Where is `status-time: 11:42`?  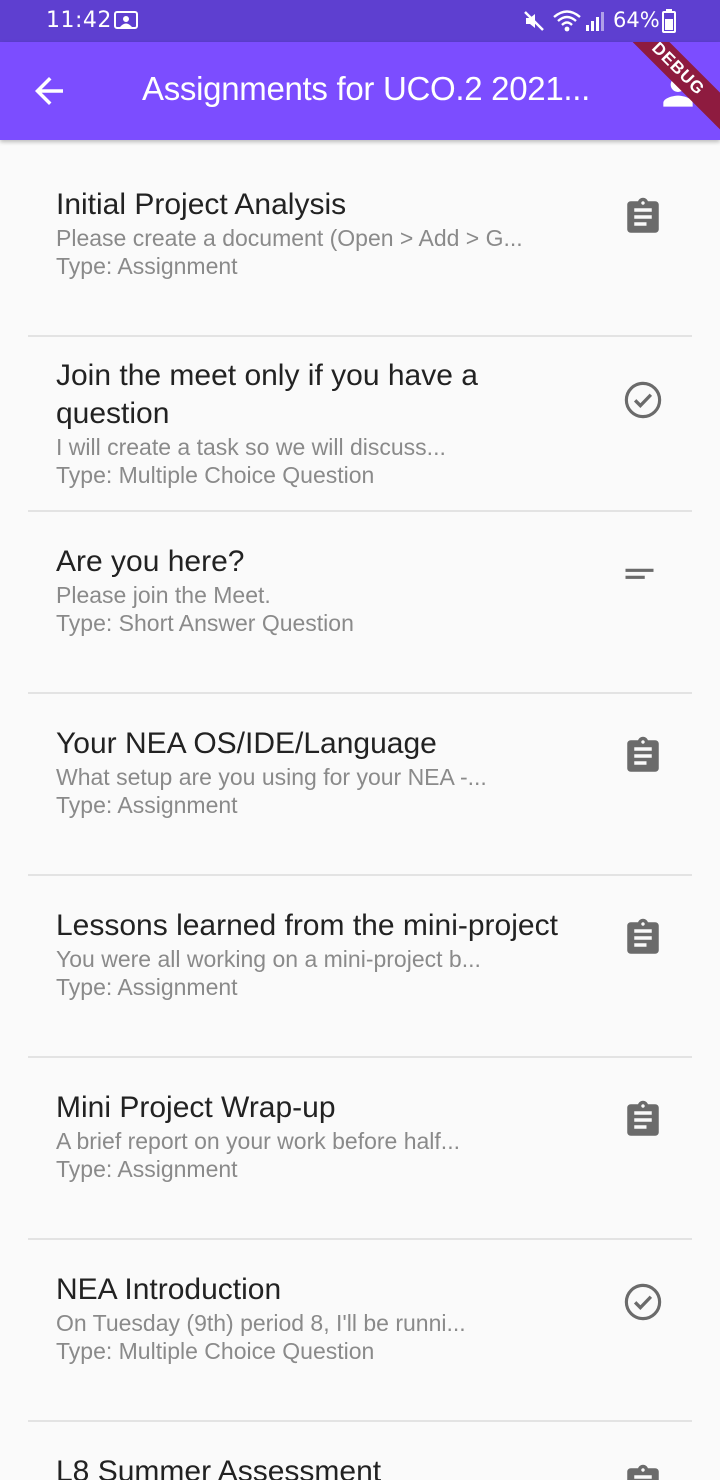 status-time: 11:42 is located at coordinates (79, 20).